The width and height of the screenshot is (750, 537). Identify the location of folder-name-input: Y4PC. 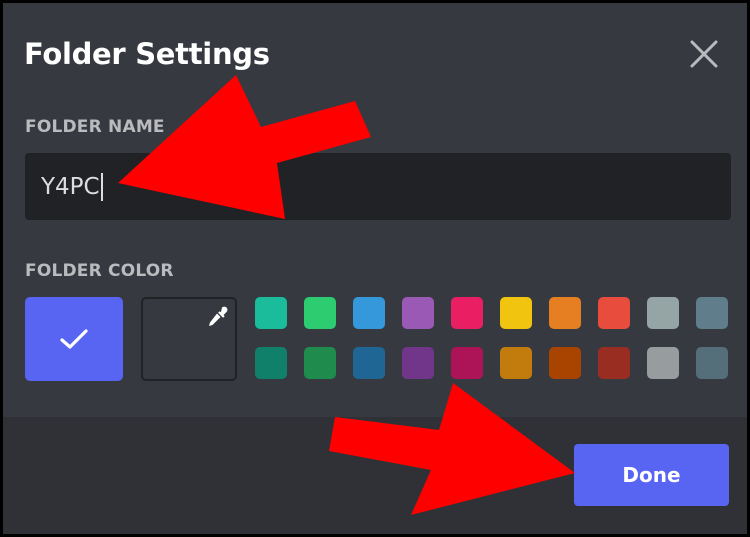
(378, 186).